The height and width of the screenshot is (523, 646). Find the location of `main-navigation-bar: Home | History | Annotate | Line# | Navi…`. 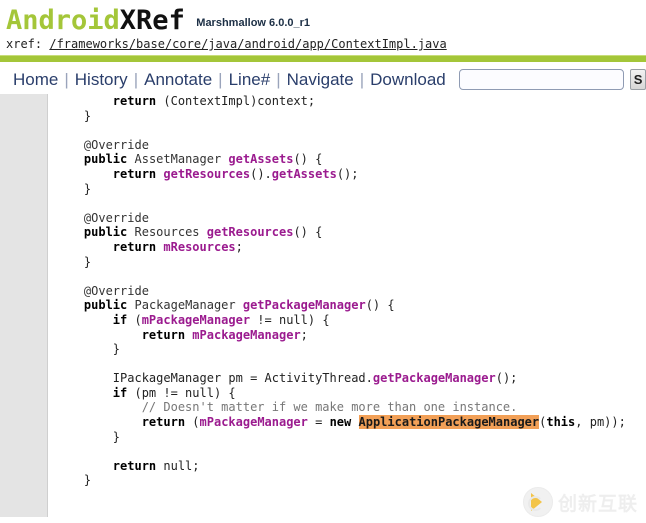

main-navigation-bar: Home | History | Annotate | Line# | Navi… is located at coordinates (323, 78).